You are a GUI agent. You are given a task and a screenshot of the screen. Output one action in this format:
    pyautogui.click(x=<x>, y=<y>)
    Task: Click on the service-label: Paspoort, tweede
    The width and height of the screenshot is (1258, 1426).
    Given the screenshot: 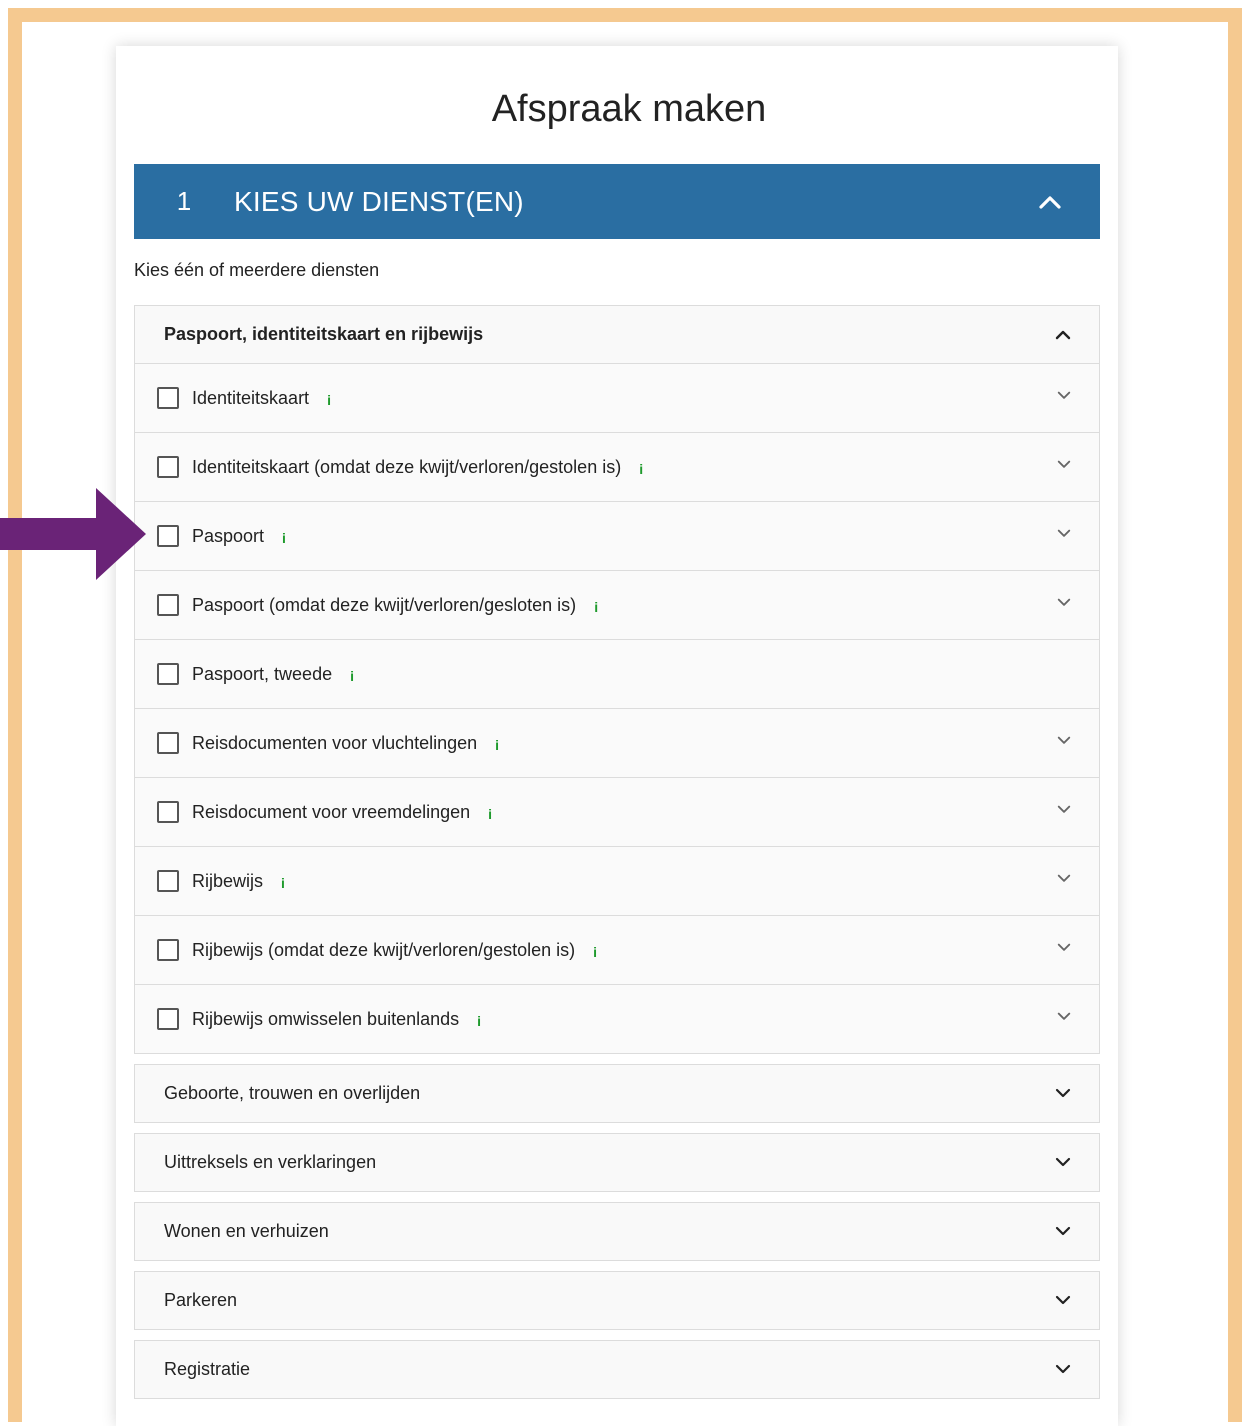 What is the action you would take?
    pyautogui.click(x=262, y=673)
    